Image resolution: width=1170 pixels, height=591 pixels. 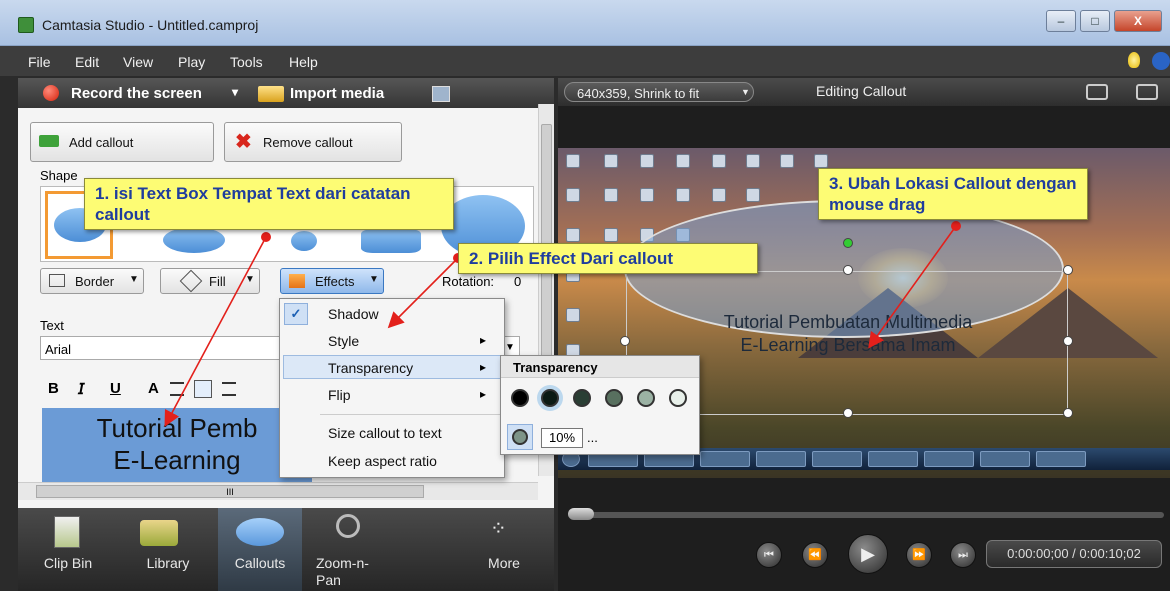 I want to click on task-toolbar: Record the screen ▾ Import media, so click(x=286, y=93).